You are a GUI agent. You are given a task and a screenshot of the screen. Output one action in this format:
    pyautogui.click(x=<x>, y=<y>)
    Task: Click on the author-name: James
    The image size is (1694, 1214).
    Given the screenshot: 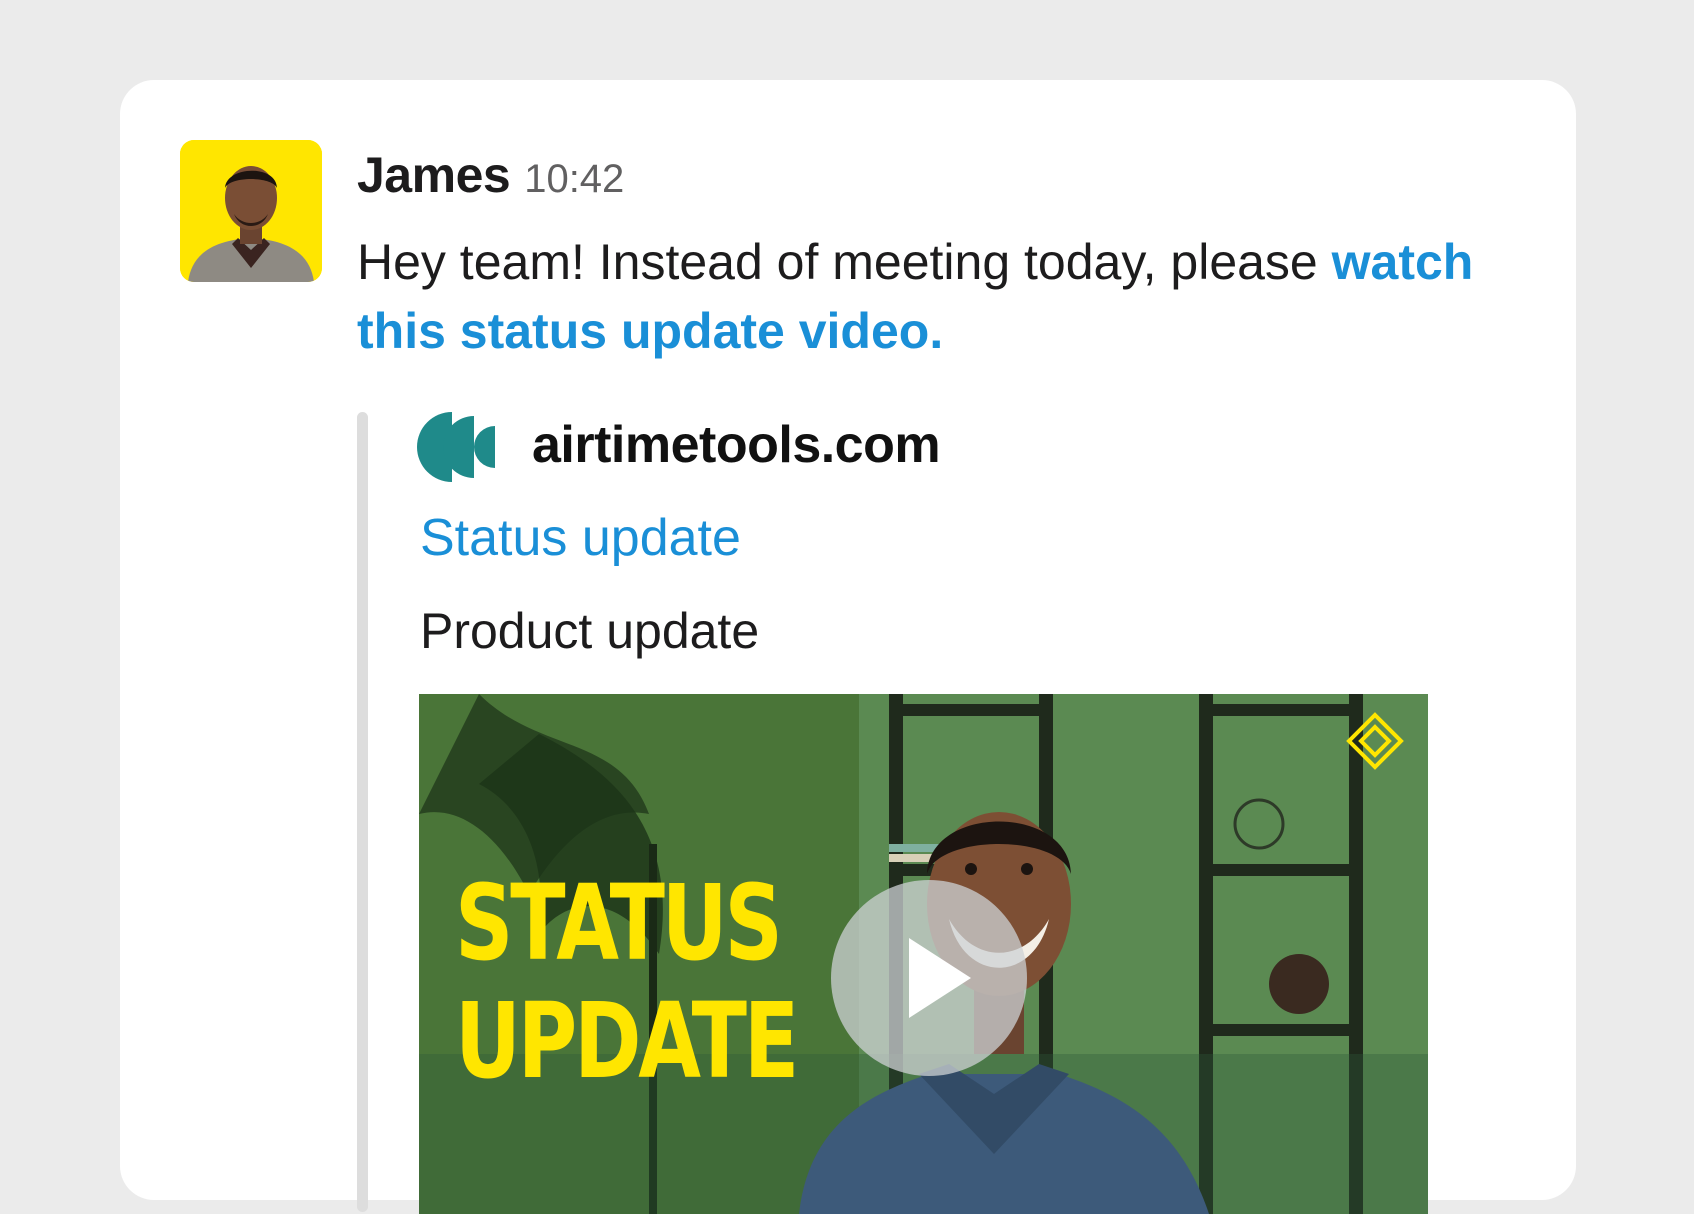 What is the action you would take?
    pyautogui.click(x=434, y=175)
    